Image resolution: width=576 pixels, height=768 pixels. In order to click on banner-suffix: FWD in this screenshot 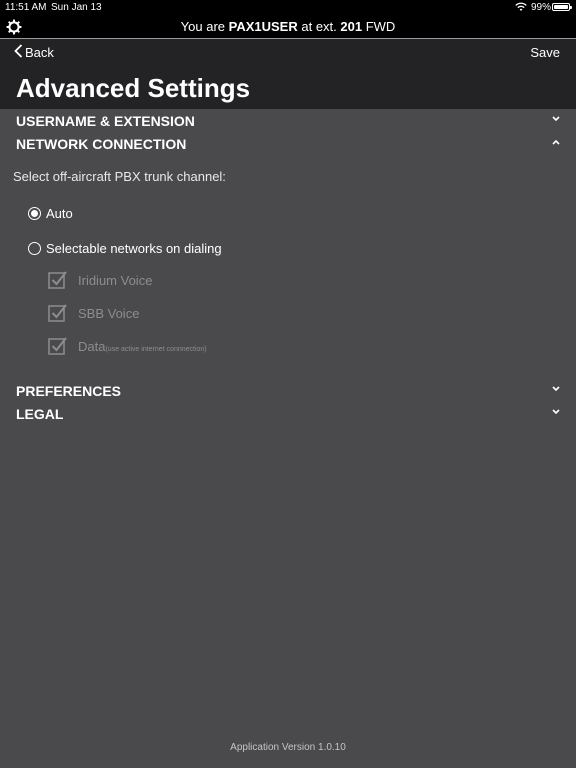, I will do `click(379, 26)`.